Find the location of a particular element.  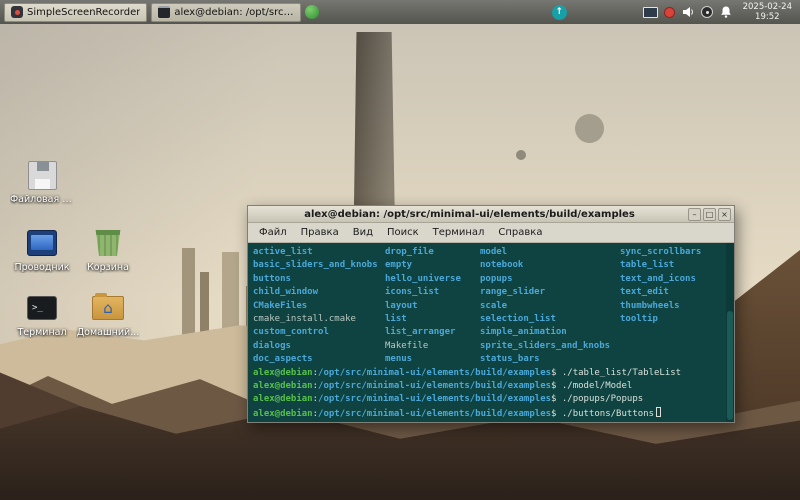

file-entry: range_slider is located at coordinates (513, 292).